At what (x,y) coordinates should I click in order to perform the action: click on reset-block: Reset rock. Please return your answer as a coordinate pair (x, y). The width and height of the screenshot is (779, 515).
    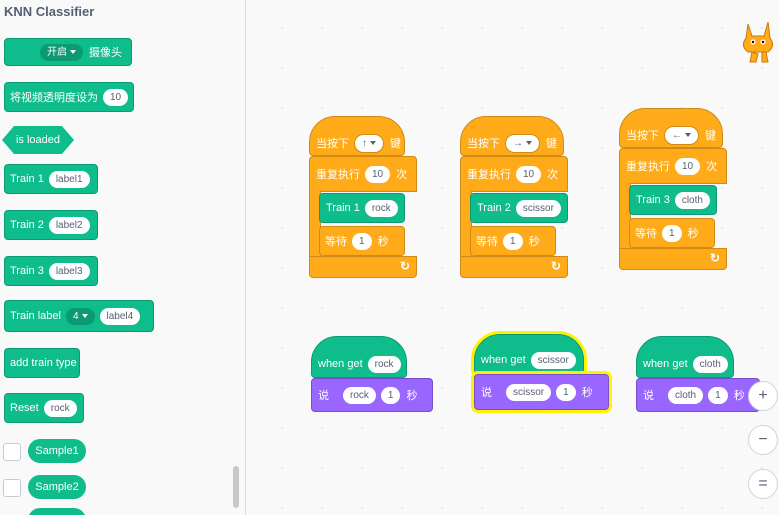
    Looking at the image, I should click on (44, 408).